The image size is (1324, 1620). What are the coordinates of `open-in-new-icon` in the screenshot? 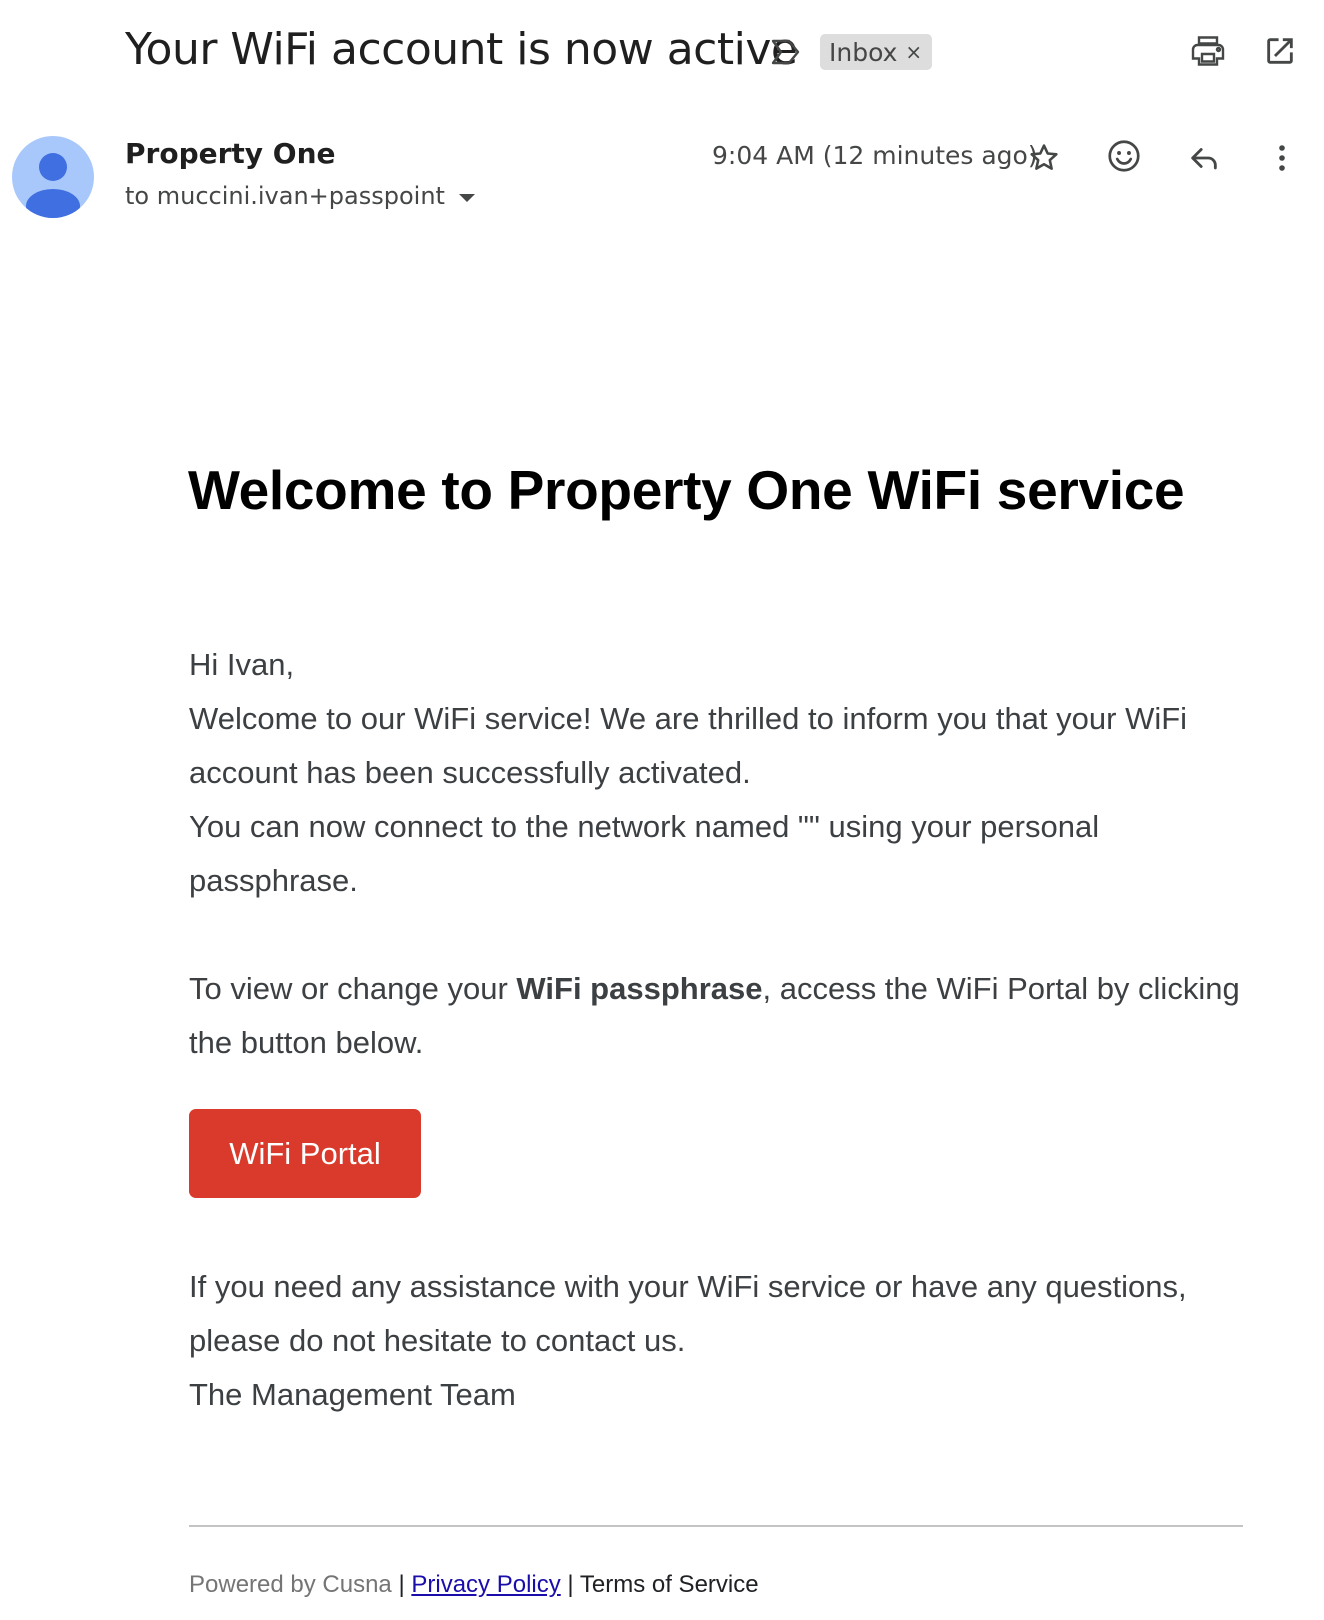 It's located at (1280, 51).